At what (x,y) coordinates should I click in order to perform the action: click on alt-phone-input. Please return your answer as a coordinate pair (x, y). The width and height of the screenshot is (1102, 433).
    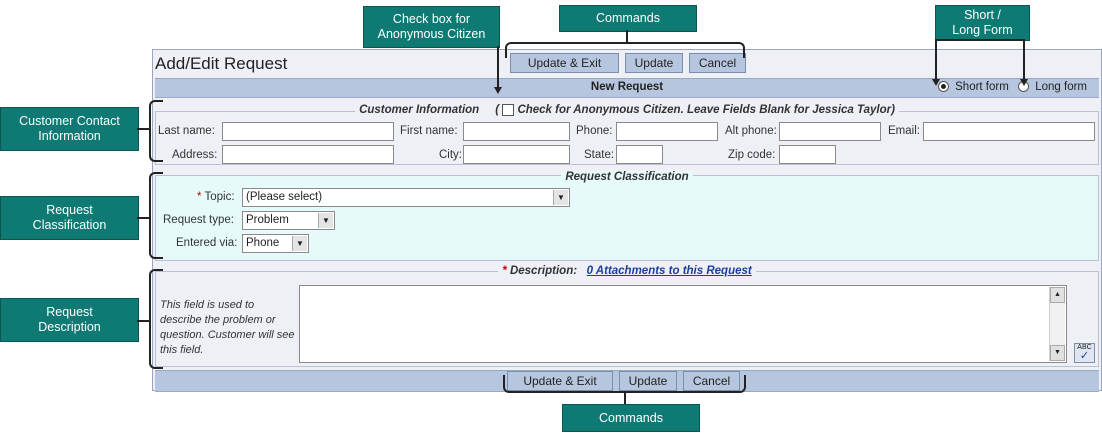
    Looking at the image, I should click on (830, 131).